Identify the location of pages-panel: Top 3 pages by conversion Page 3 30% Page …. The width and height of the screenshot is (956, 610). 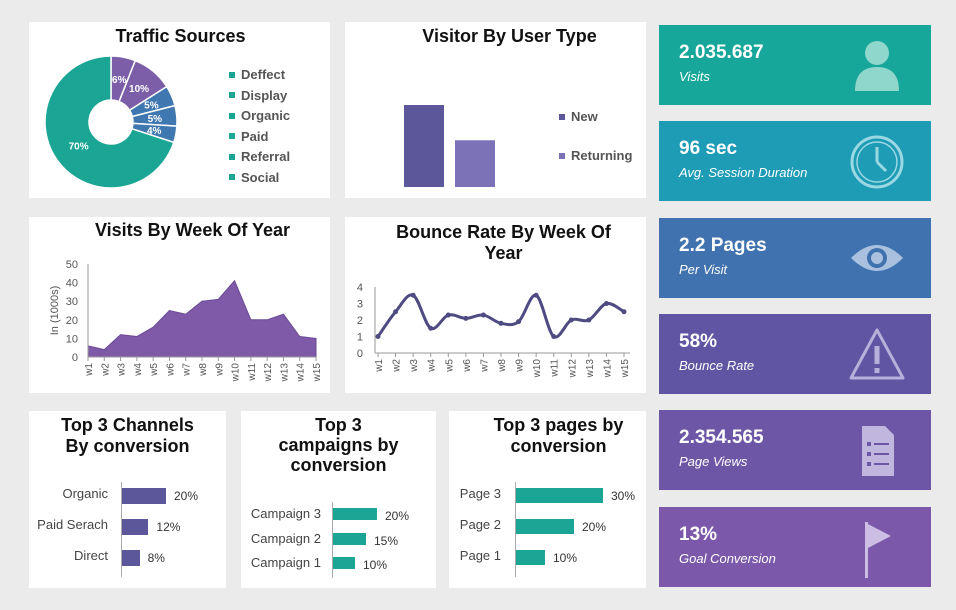
(547, 499).